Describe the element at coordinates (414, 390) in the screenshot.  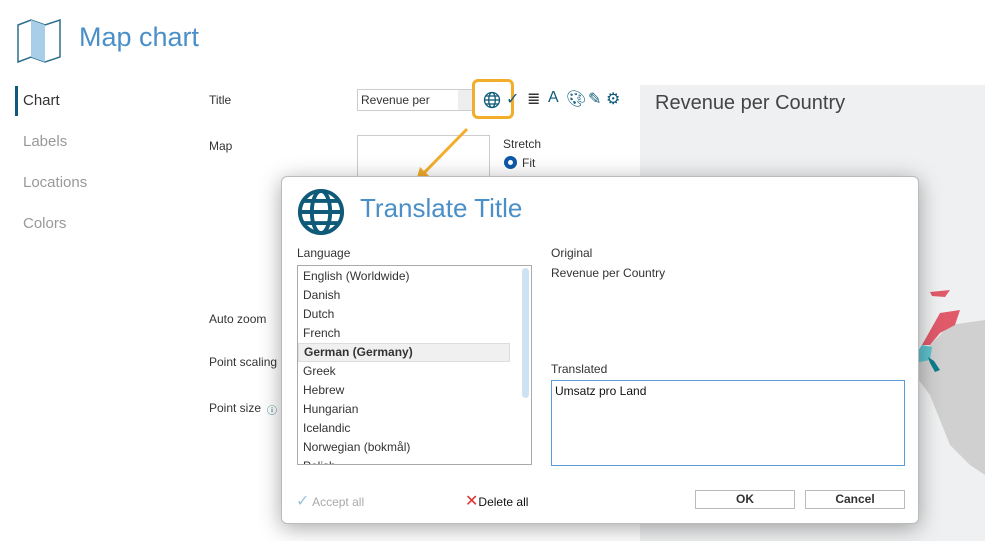
I see `language-option: Hebrew` at that location.